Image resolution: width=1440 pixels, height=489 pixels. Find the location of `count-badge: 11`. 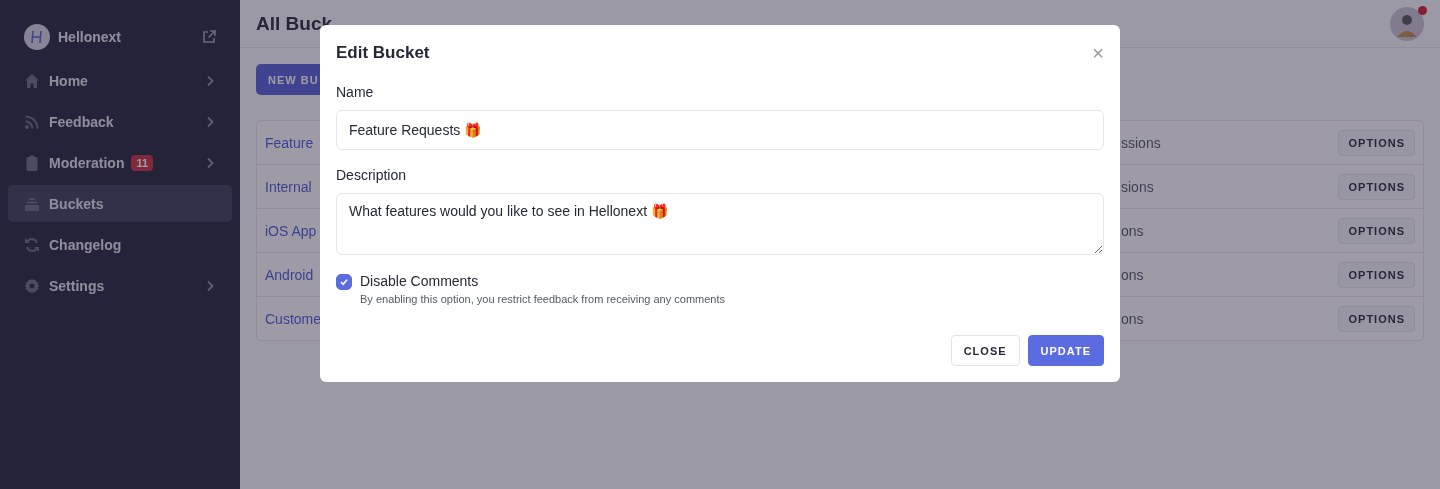

count-badge: 11 is located at coordinates (142, 162).